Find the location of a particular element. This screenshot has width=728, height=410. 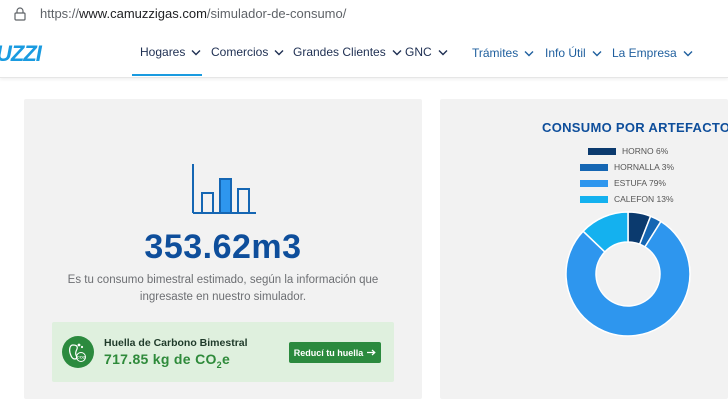

lock-icon is located at coordinates (20, 14).